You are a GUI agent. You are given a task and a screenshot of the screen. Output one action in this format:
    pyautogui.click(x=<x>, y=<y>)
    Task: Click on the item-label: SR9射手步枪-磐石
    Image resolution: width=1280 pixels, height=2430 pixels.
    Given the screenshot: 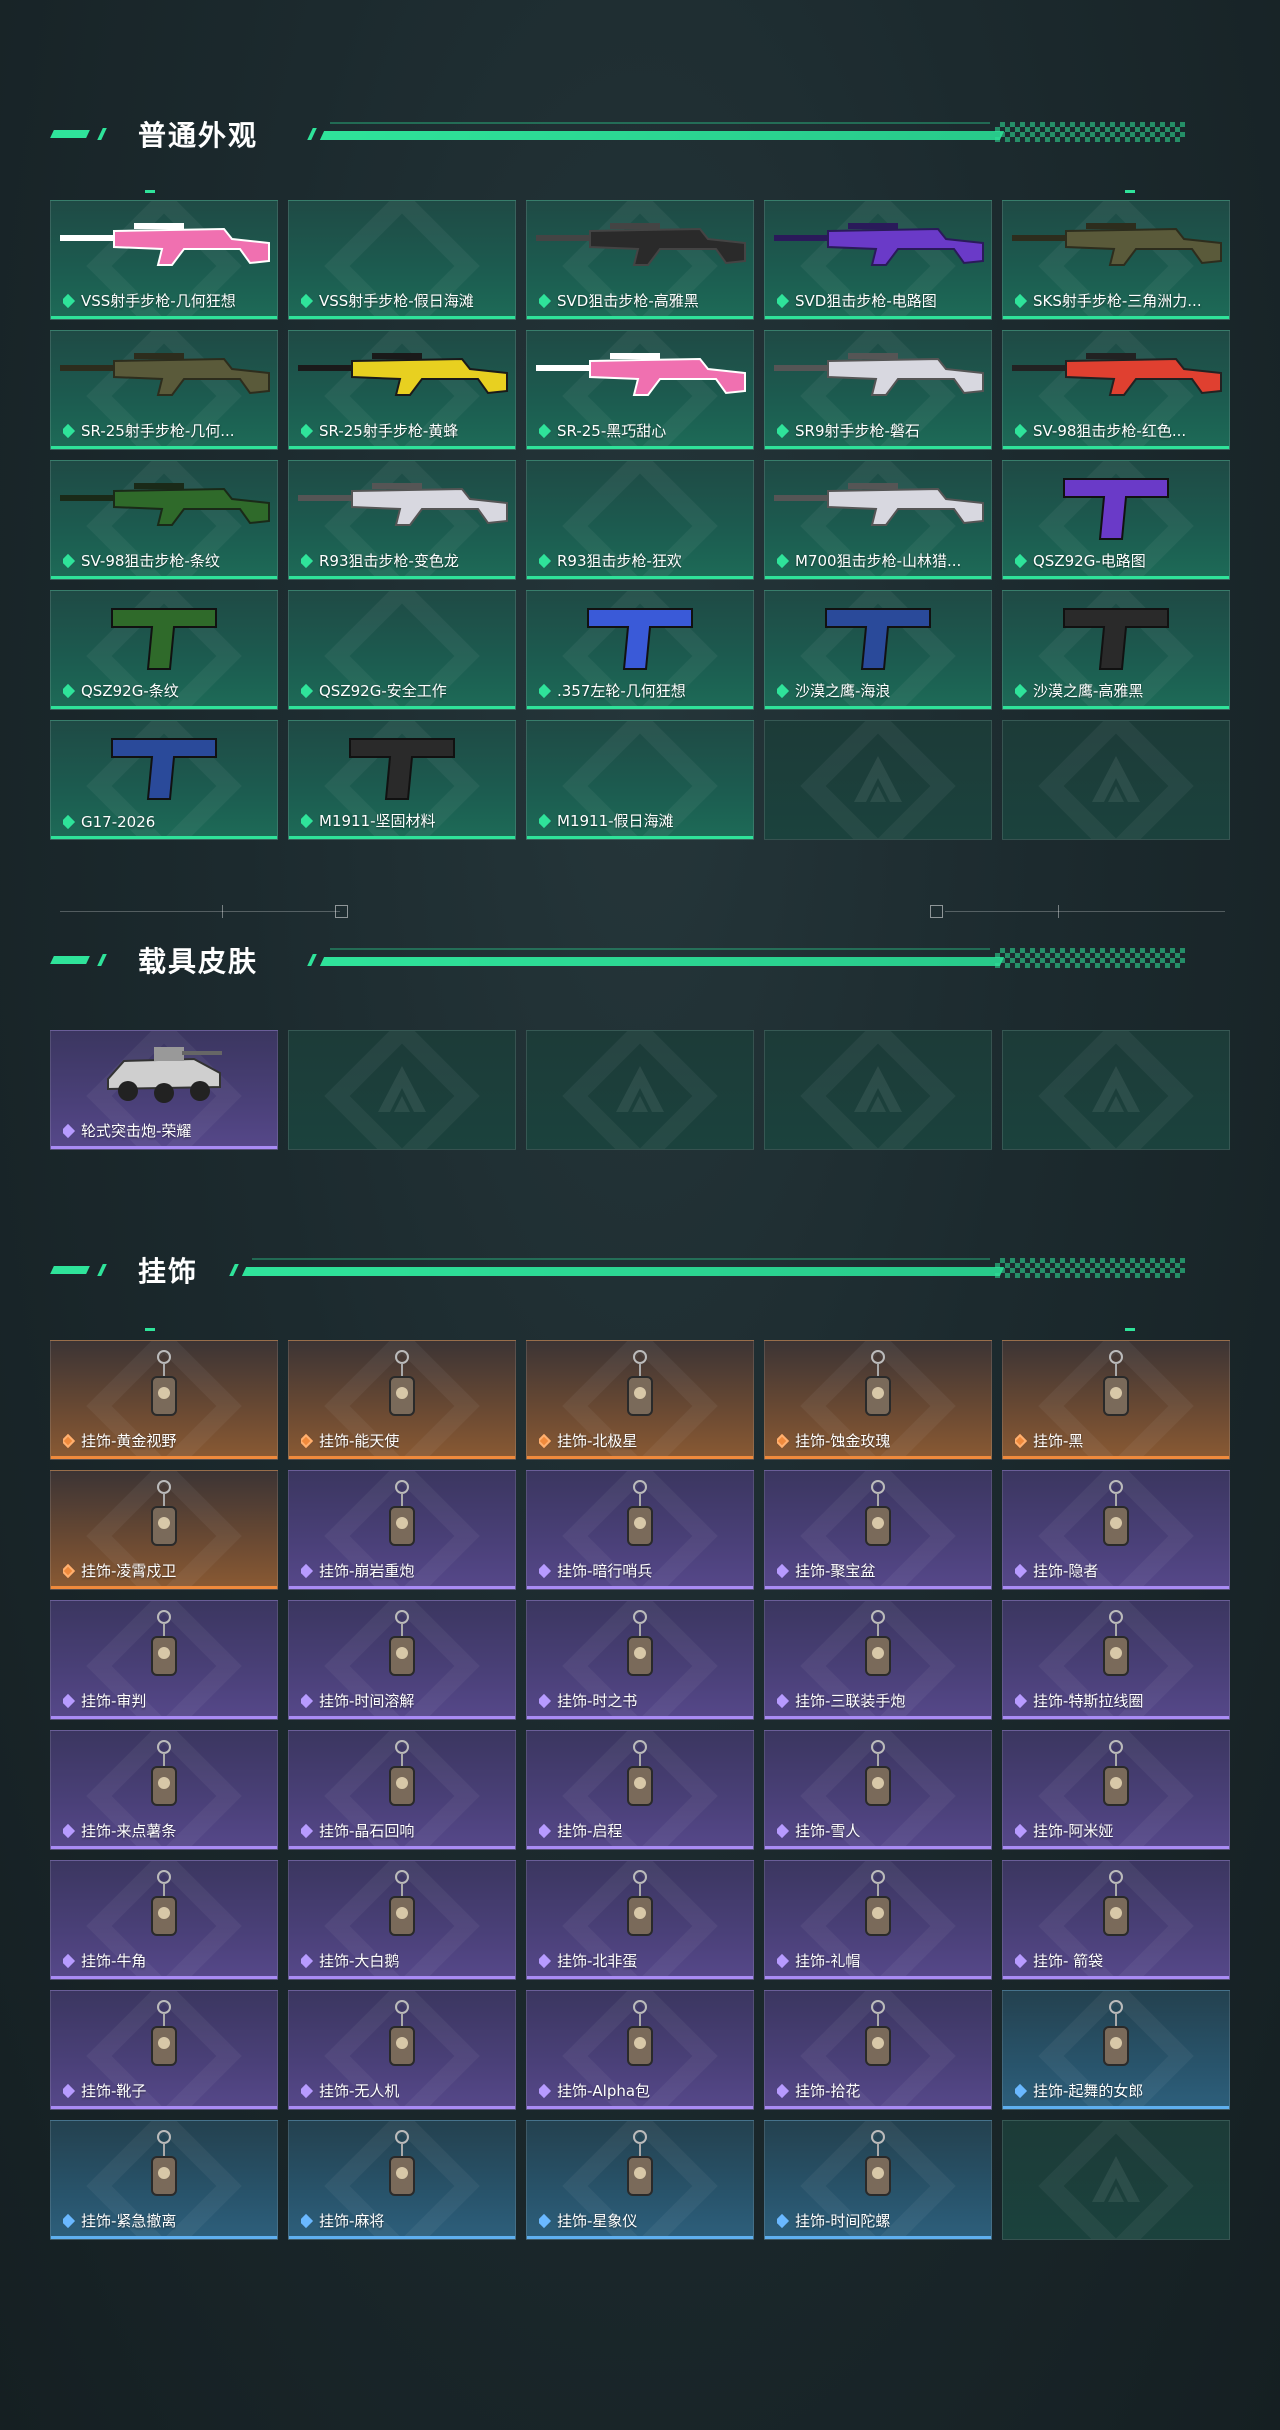 What is the action you would take?
    pyautogui.click(x=848, y=430)
    